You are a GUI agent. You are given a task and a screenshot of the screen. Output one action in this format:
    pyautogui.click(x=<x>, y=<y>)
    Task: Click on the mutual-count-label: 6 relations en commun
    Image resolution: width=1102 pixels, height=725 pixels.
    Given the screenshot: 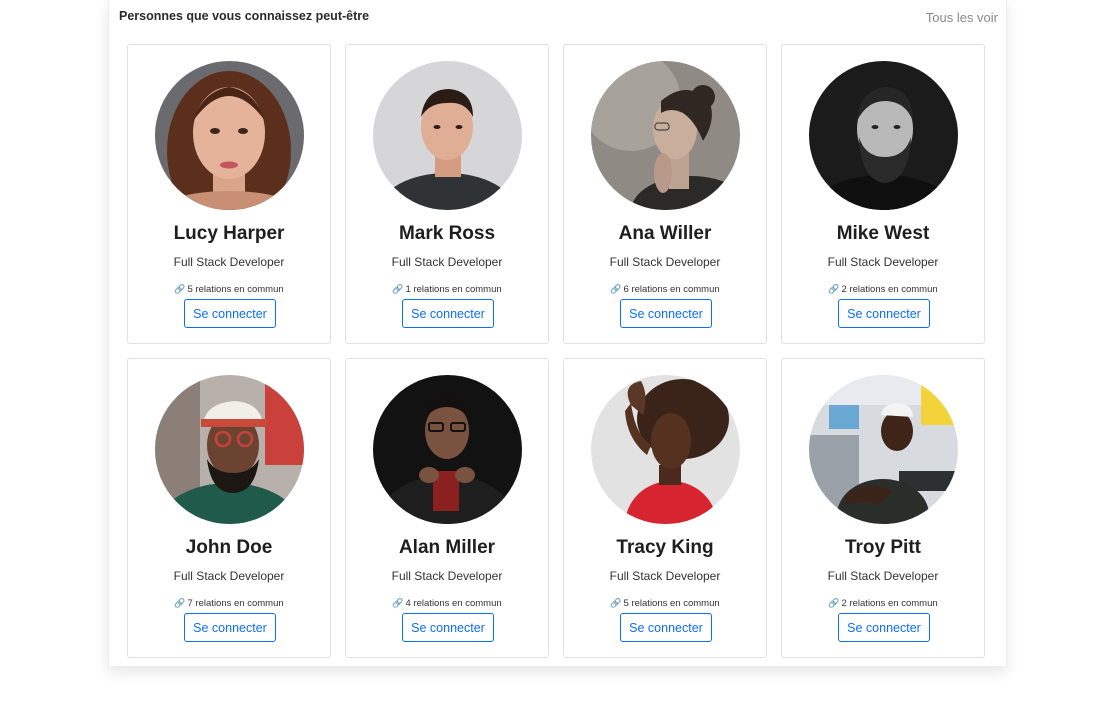 What is the action you would take?
    pyautogui.click(x=671, y=289)
    